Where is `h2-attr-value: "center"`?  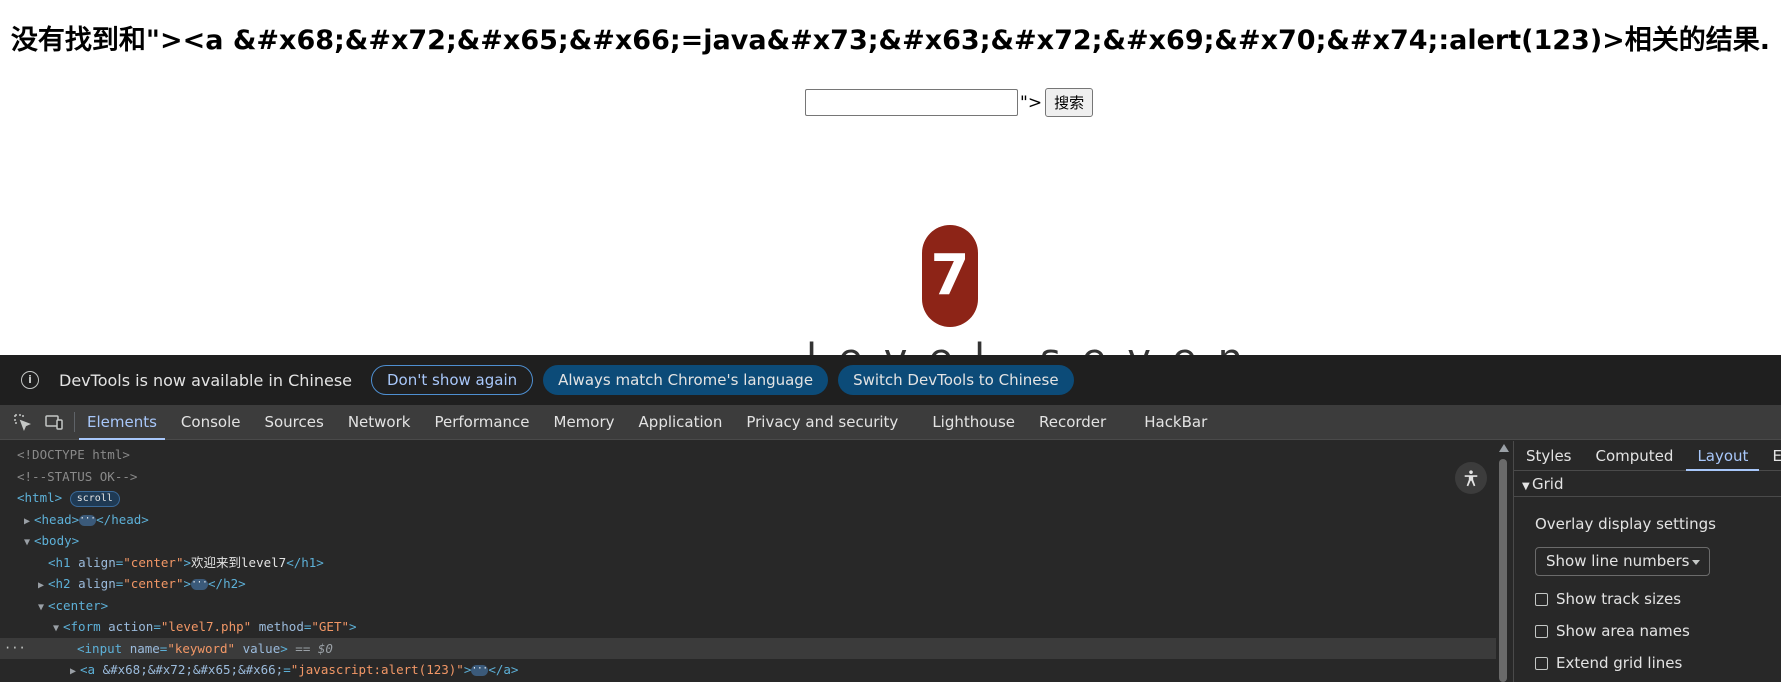
h2-attr-value: "center" is located at coordinates (153, 583).